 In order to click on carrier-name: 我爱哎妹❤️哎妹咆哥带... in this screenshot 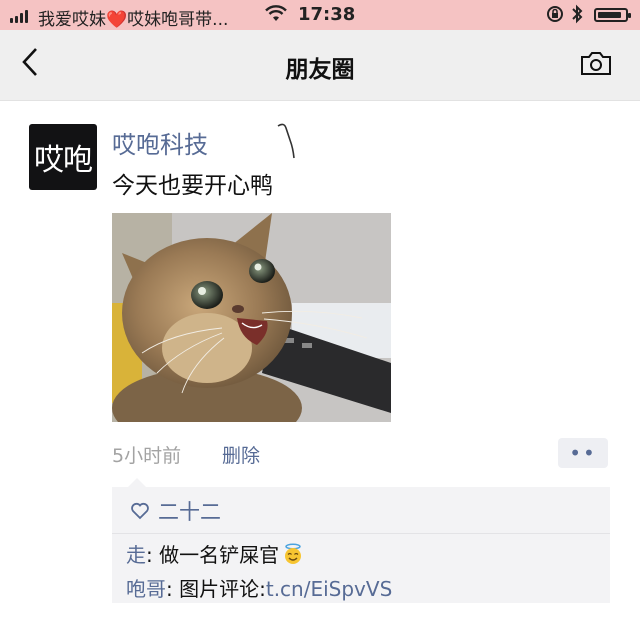, I will do `click(133, 20)`.